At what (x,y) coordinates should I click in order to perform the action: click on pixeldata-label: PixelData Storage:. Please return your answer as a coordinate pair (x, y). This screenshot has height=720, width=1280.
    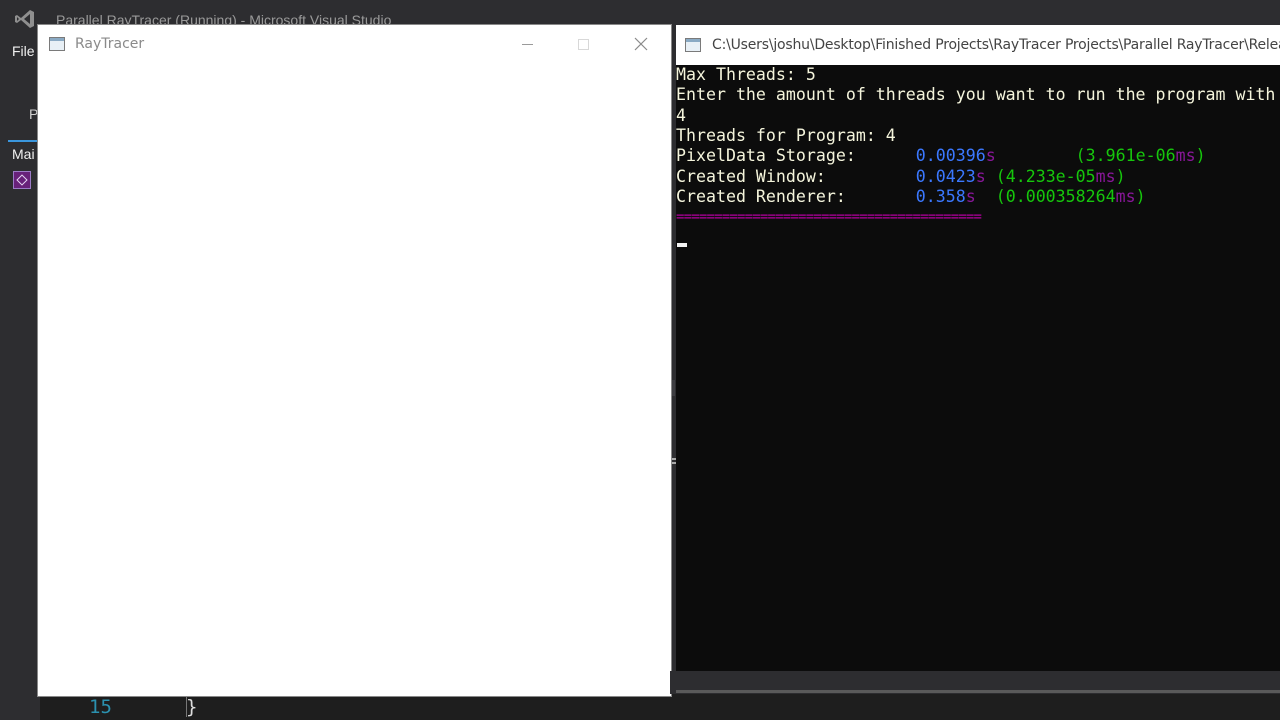
    Looking at the image, I should click on (796, 156).